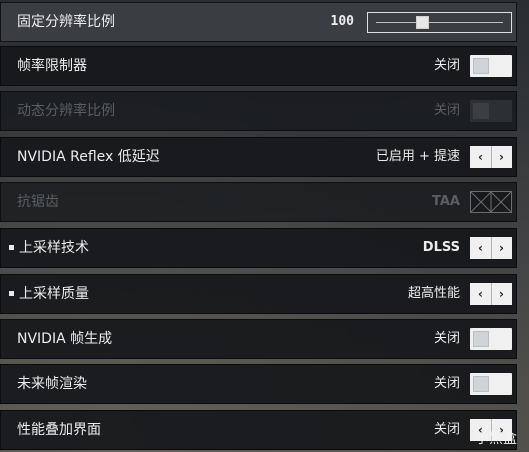  I want to click on setting-row-nvidia-reflex: NVIDIA Reflex 低延迟 已启用 + 提速 ‹ ›, so click(258, 157).